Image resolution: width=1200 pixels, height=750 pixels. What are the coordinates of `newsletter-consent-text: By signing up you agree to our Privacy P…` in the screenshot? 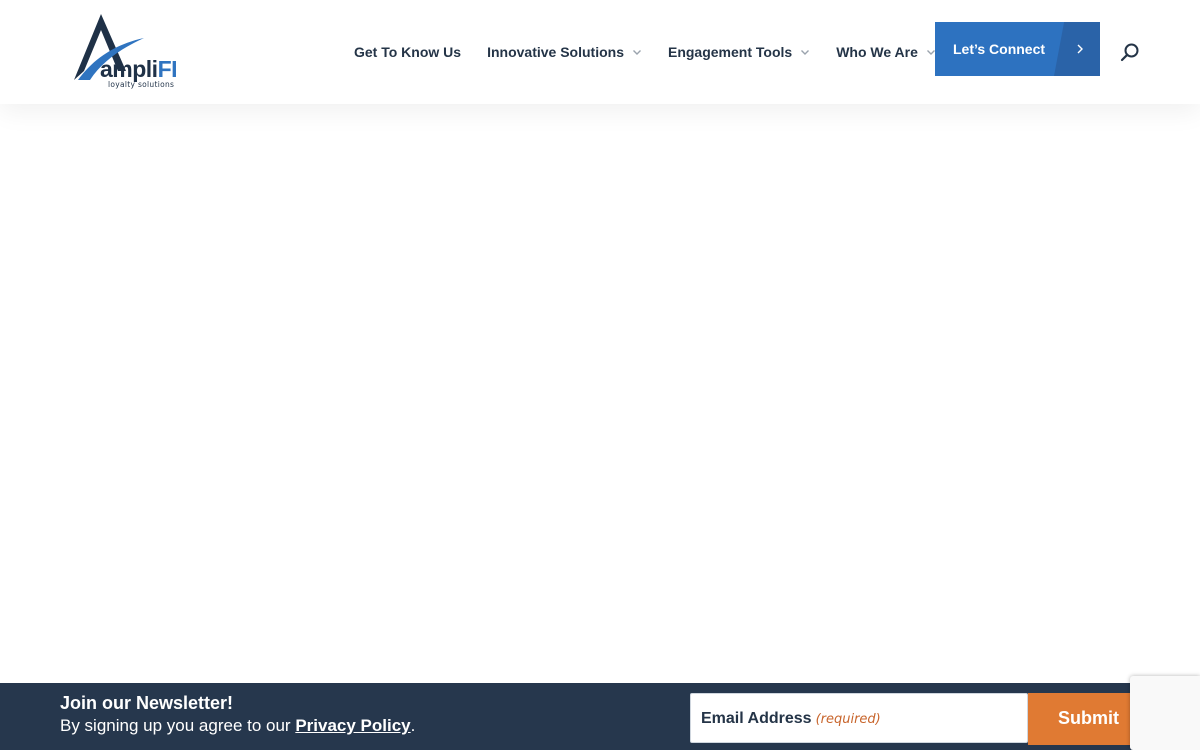 It's located at (238, 725).